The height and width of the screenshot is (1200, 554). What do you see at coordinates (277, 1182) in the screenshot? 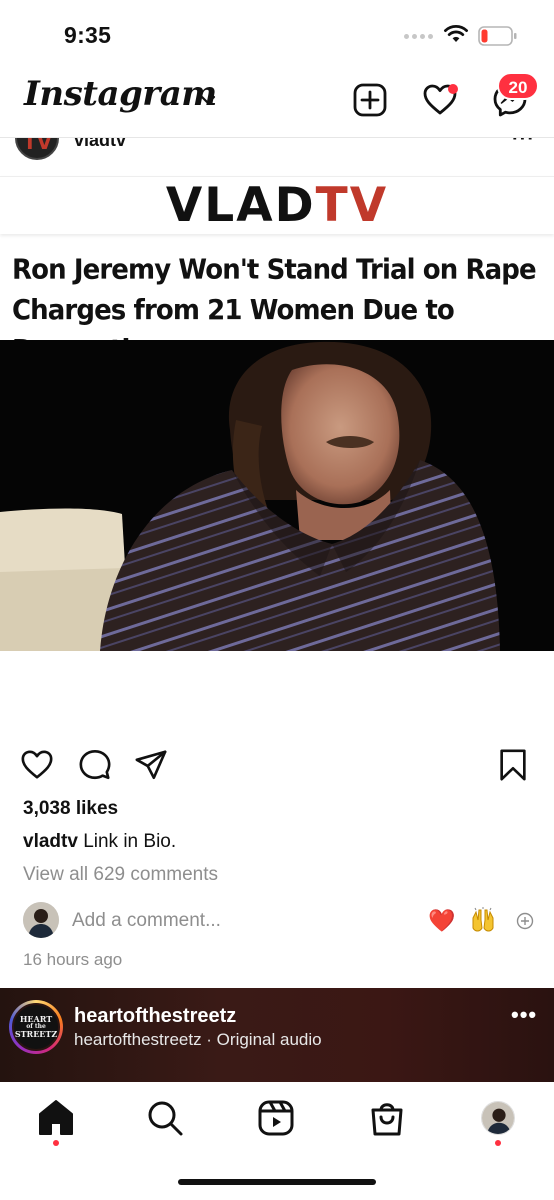
I see `home-indicator` at bounding box center [277, 1182].